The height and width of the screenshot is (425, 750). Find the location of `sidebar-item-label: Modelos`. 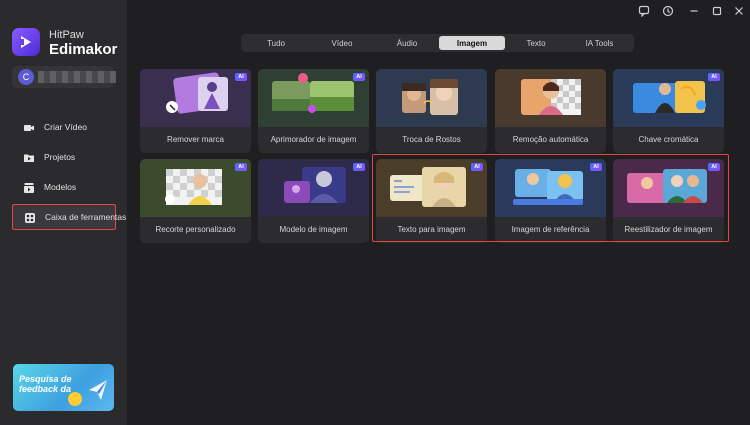

sidebar-item-label: Modelos is located at coordinates (60, 187).